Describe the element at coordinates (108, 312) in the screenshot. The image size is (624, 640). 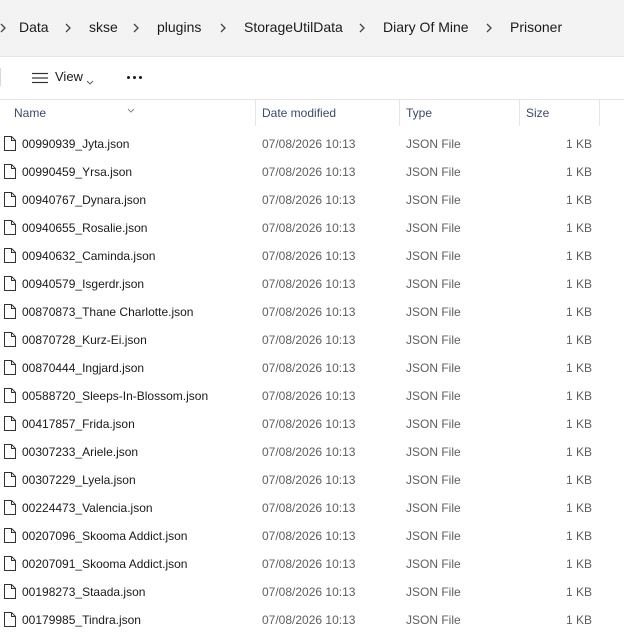
I see `file-name: 00870873_Thane Charlotte.json` at that location.